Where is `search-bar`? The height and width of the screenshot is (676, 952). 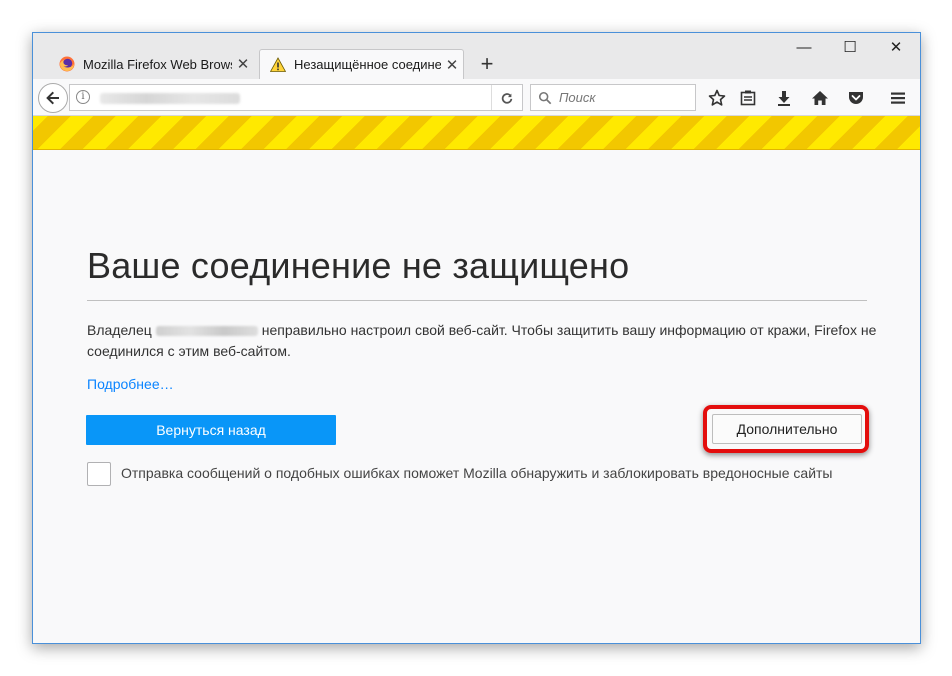 search-bar is located at coordinates (613, 97).